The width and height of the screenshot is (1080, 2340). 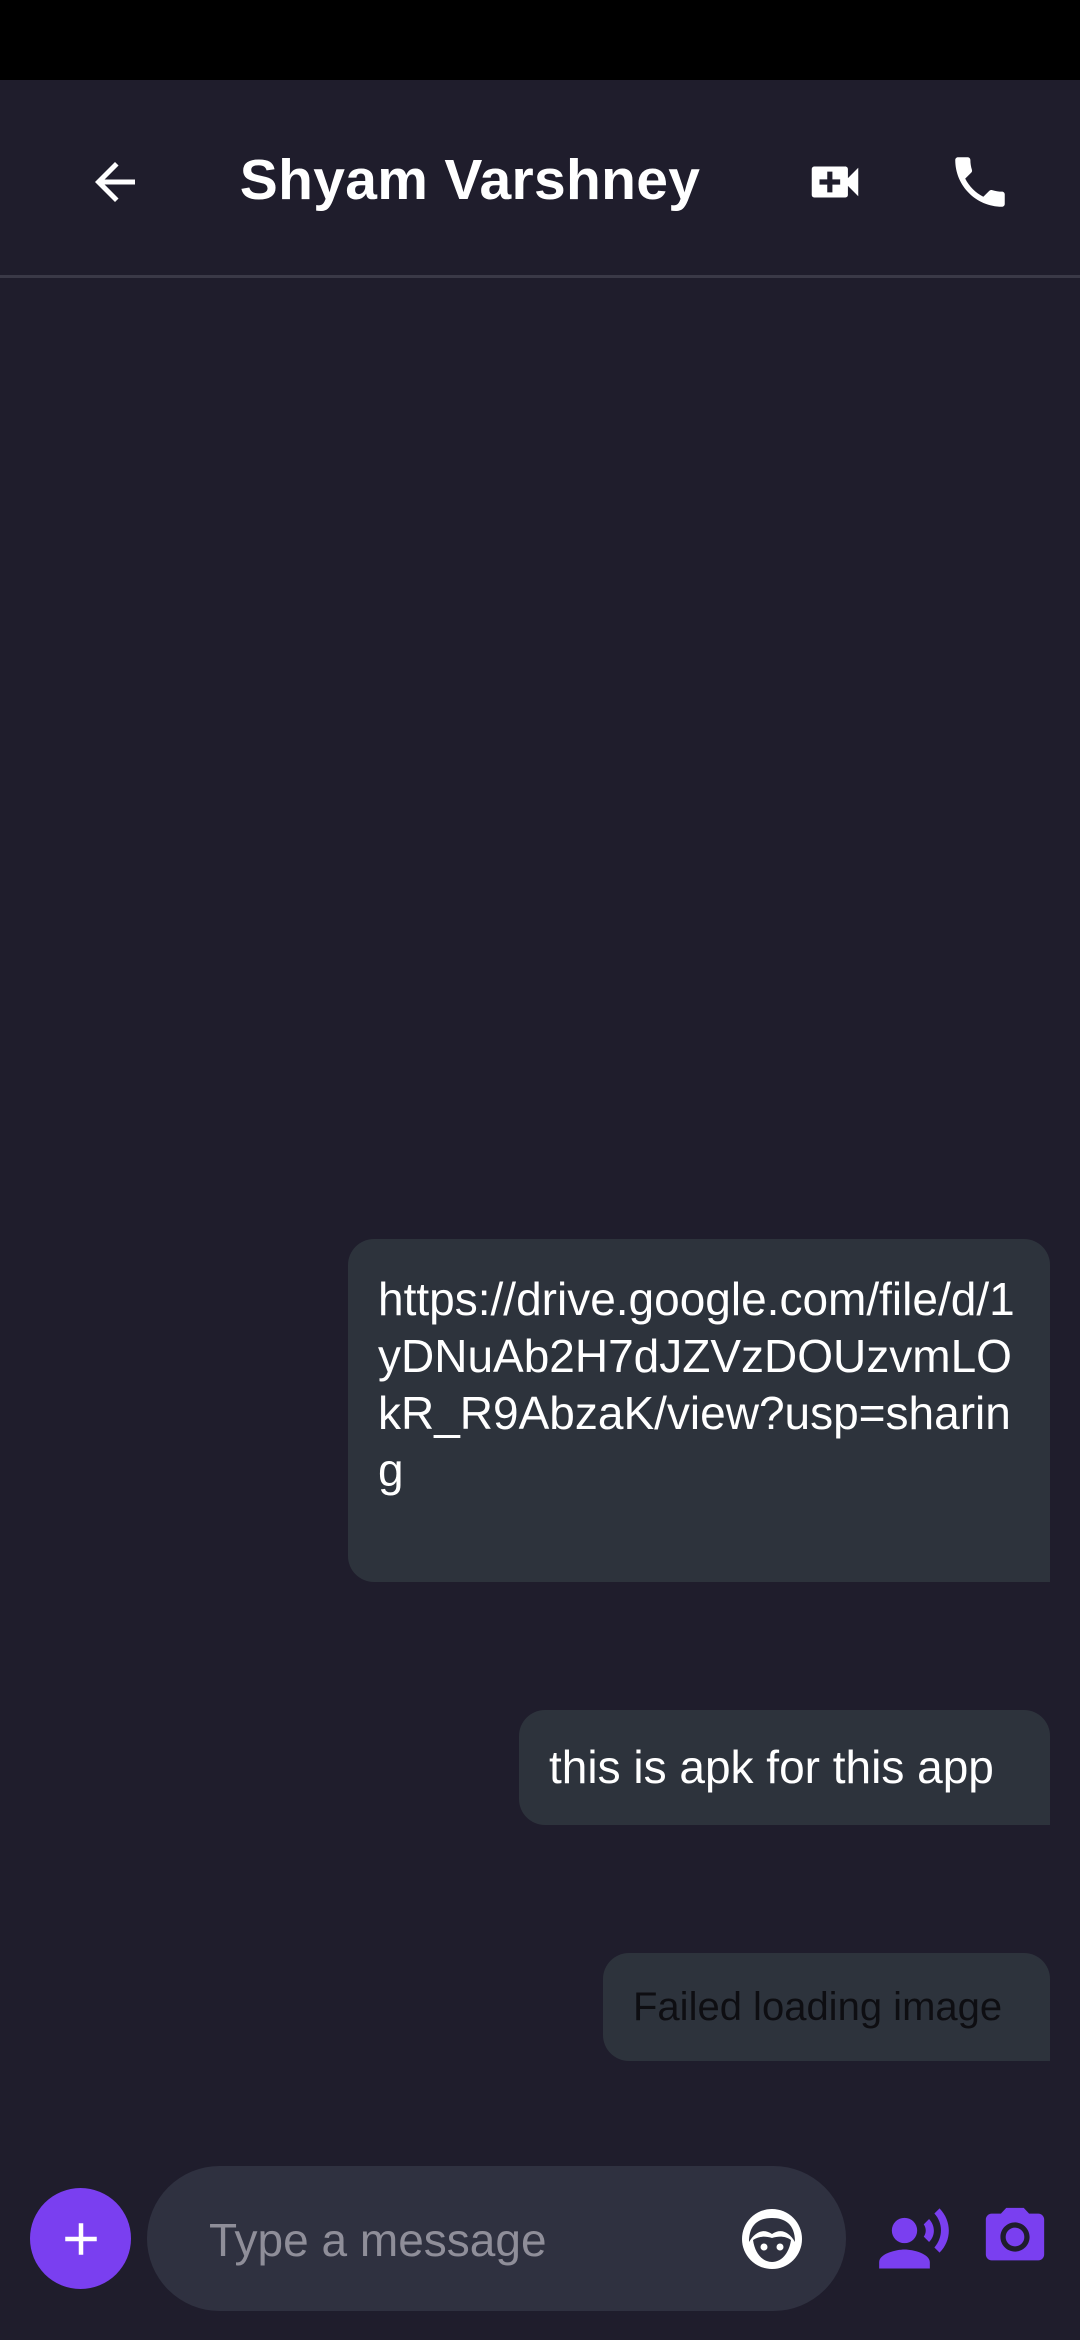 I want to click on emoji-button, so click(x=772, y=2239).